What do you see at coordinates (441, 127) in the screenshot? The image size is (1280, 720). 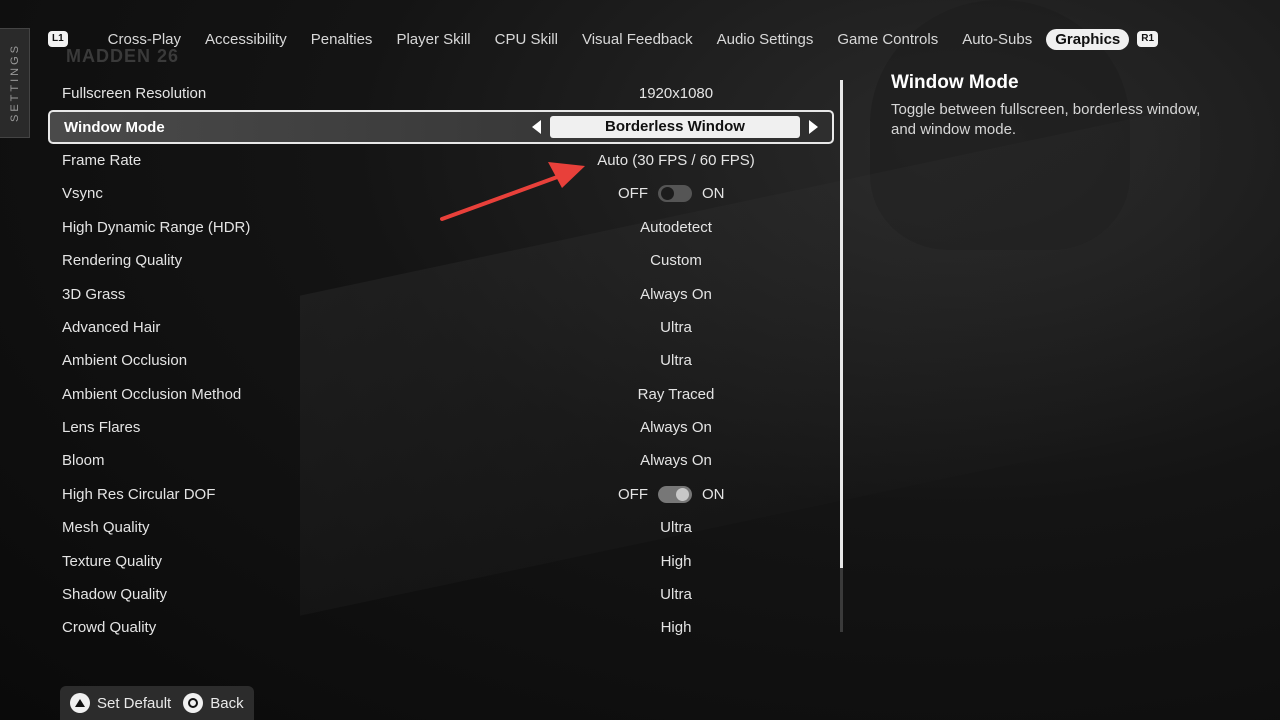 I see `setting-row-window-mode: Window Mode Borderless Window` at bounding box center [441, 127].